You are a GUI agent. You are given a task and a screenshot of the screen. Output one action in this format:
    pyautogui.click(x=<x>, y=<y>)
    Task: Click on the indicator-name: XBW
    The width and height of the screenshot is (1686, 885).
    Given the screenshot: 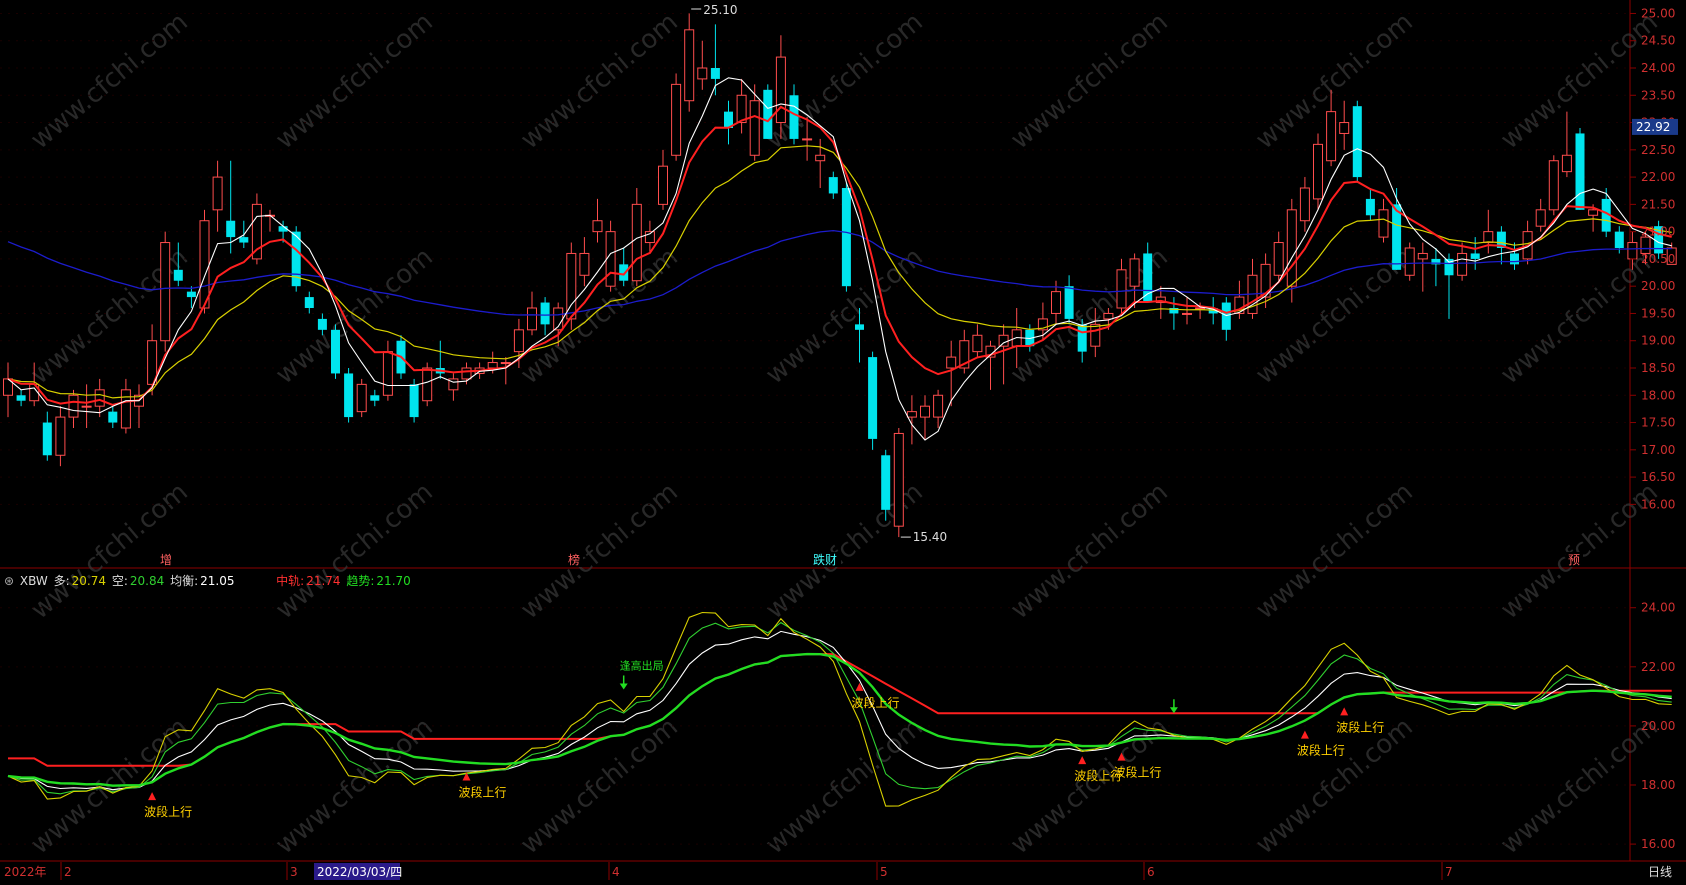 What is the action you would take?
    pyautogui.click(x=34, y=581)
    